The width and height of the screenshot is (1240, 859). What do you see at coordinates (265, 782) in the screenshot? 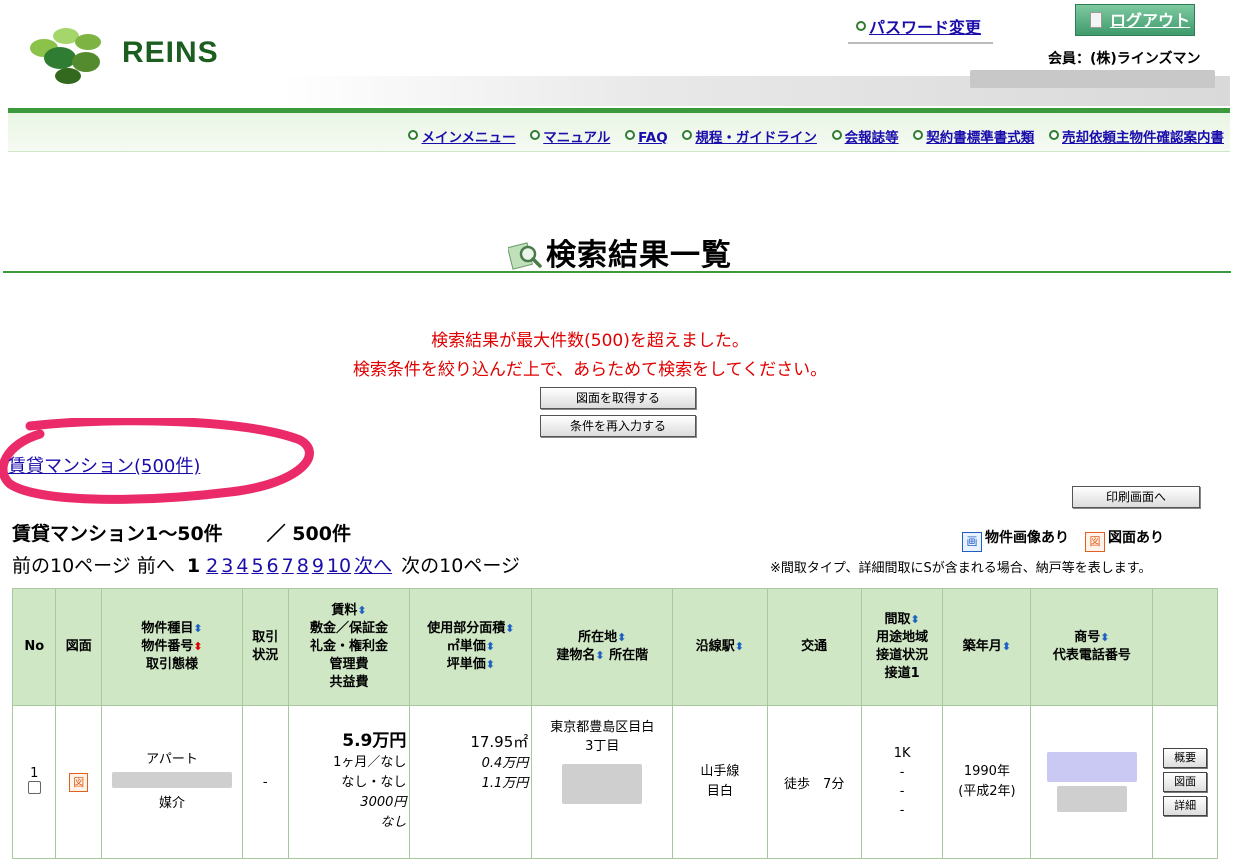
I see `cell-status: -` at bounding box center [265, 782].